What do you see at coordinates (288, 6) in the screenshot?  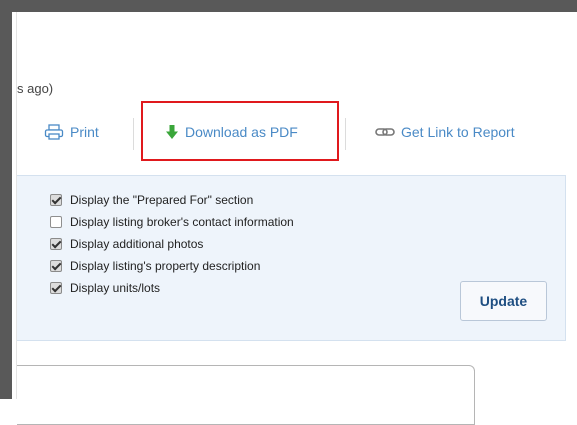 I see `window-top-frame` at bounding box center [288, 6].